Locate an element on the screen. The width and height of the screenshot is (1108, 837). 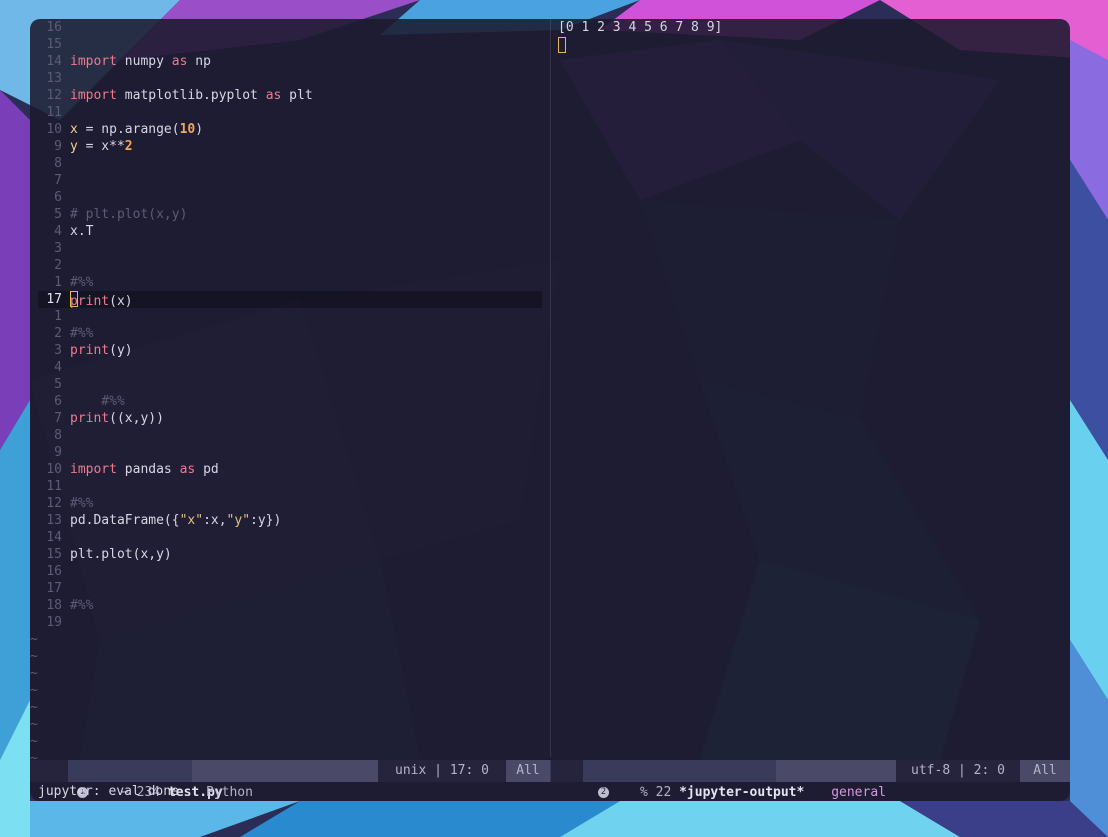
code-line: 14 import numpy as np is located at coordinates (290, 61).